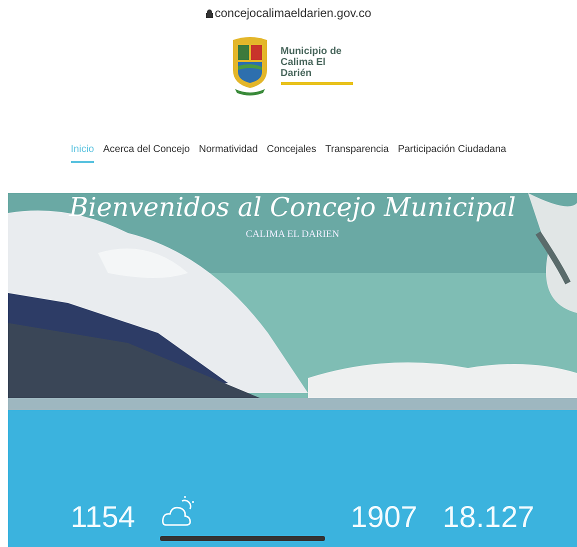 The height and width of the screenshot is (547, 577). What do you see at coordinates (452, 153) in the screenshot?
I see `nav-link: Participación Ciudadana` at bounding box center [452, 153].